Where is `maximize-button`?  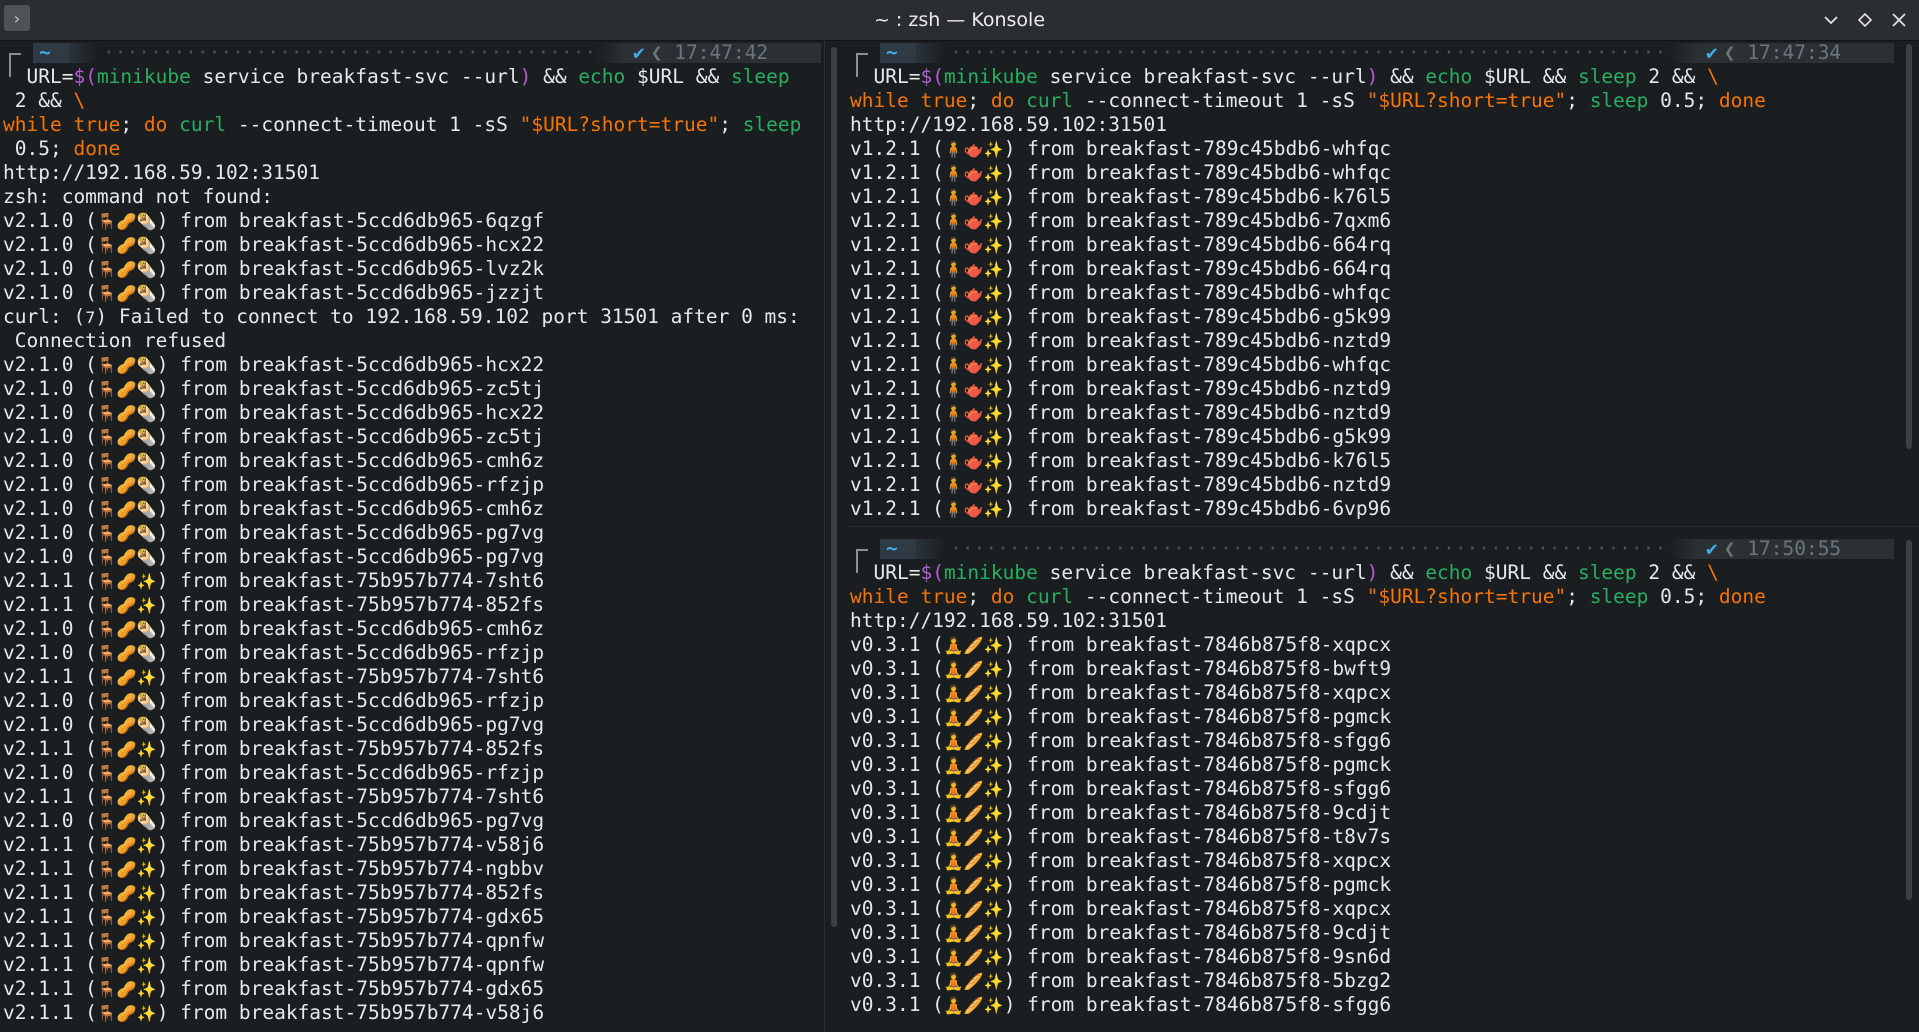 maximize-button is located at coordinates (1865, 20).